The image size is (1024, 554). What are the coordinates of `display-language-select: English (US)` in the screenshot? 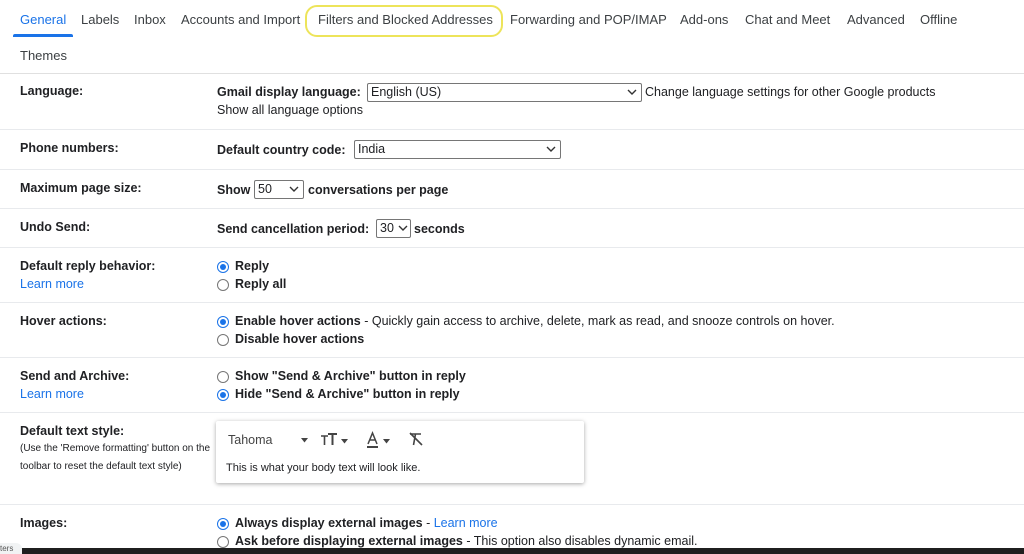 It's located at (504, 92).